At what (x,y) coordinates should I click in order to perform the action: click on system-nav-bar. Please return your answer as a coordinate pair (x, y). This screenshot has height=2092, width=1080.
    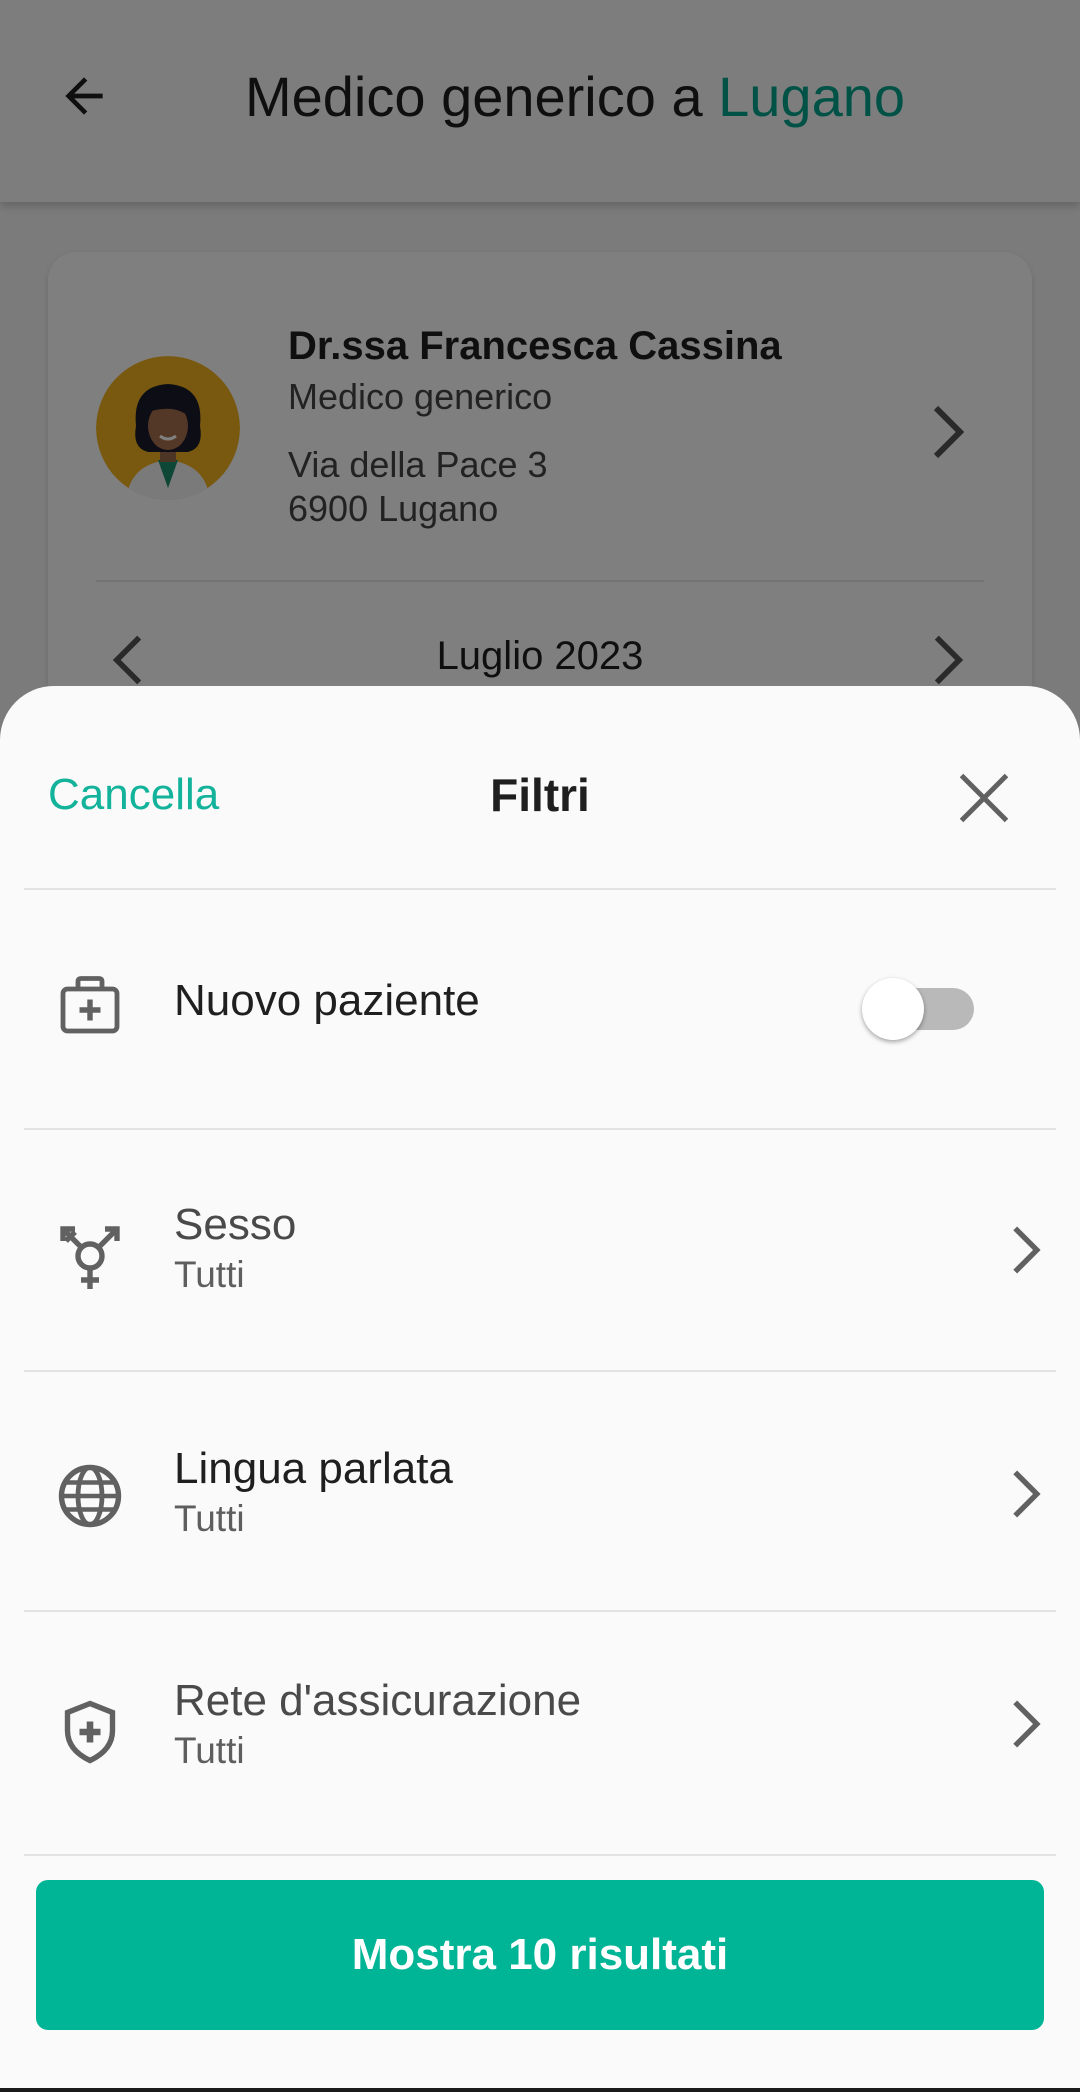
    Looking at the image, I should click on (540, 2090).